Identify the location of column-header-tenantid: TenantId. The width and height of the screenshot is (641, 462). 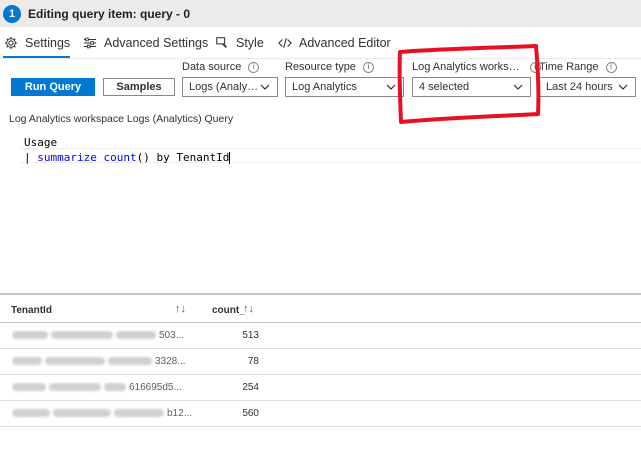
(31, 310).